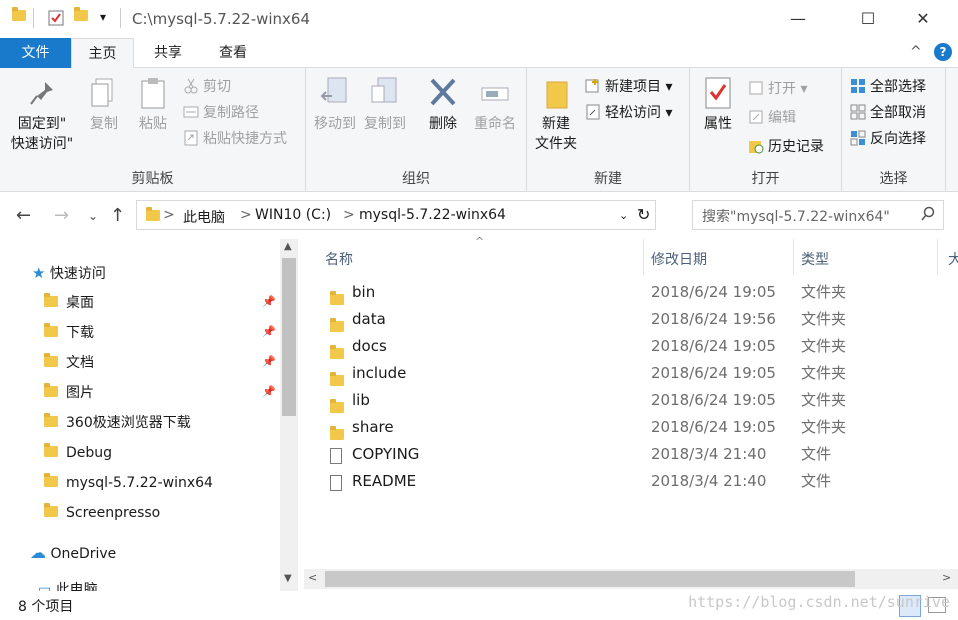 Image resolution: width=958 pixels, height=620 pixels. I want to click on easy-access-button: 轻松访问 ▾, so click(628, 113).